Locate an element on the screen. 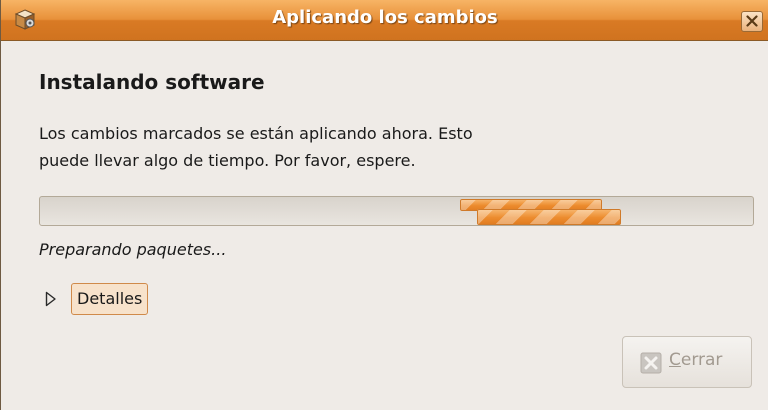 Image resolution: width=768 pixels, height=410 pixels. expander-arrow-icon is located at coordinates (51, 299).